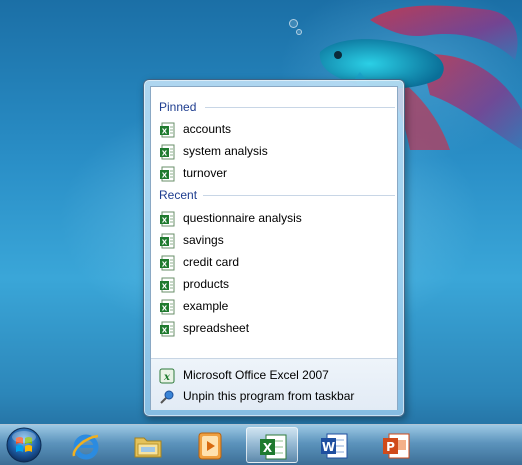 The height and width of the screenshot is (465, 522). Describe the element at coordinates (275, 240) in the screenshot. I see `recent-item-savings: X savings` at that location.